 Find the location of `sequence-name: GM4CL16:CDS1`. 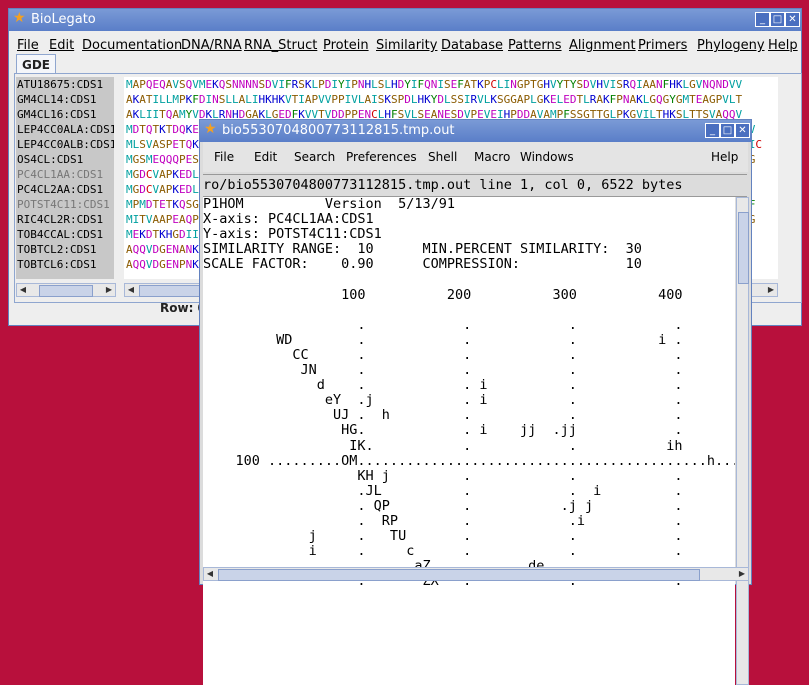

sequence-name: GM4CL16:CDS1 is located at coordinates (65, 114).